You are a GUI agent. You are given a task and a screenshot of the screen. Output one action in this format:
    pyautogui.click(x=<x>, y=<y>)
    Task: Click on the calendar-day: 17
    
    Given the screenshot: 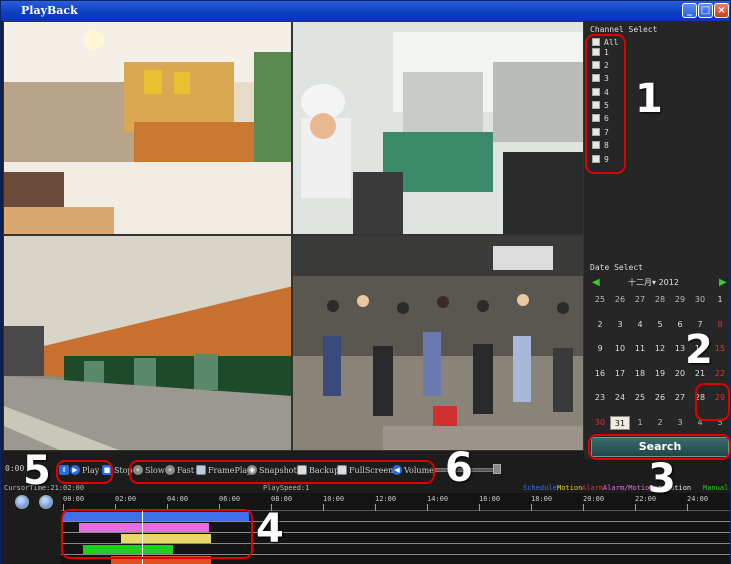 What is the action you would take?
    pyautogui.click(x=620, y=374)
    